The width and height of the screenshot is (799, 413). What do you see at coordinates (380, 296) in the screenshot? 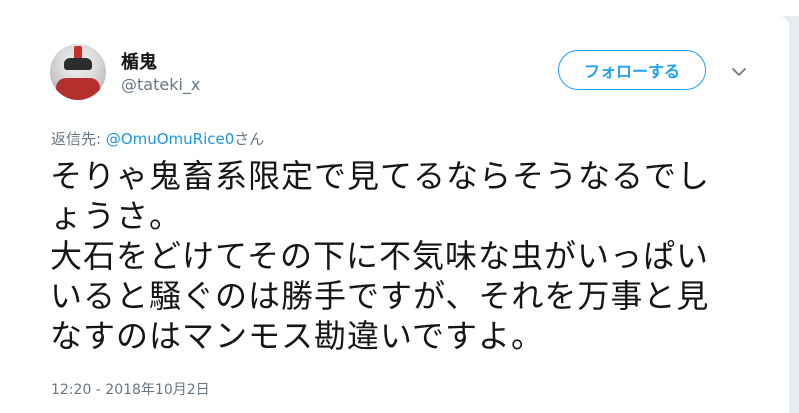
I see `tweet-line: いると騒ぐのは勝手ですが、それを万事と見` at bounding box center [380, 296].